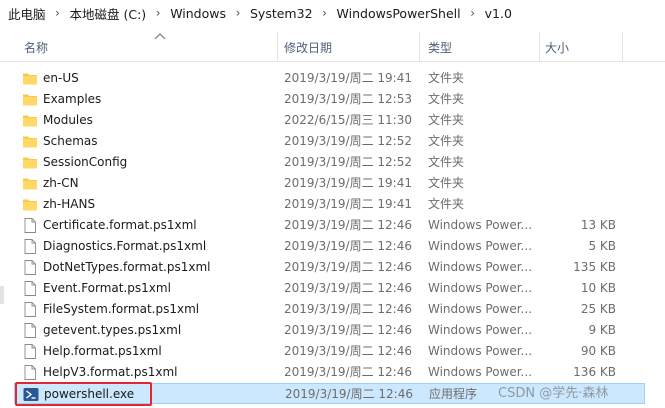 This screenshot has height=408, width=665. I want to click on file-row: SessionConfig 2019/3/19/周二 12:52 文件夹, so click(329, 162).